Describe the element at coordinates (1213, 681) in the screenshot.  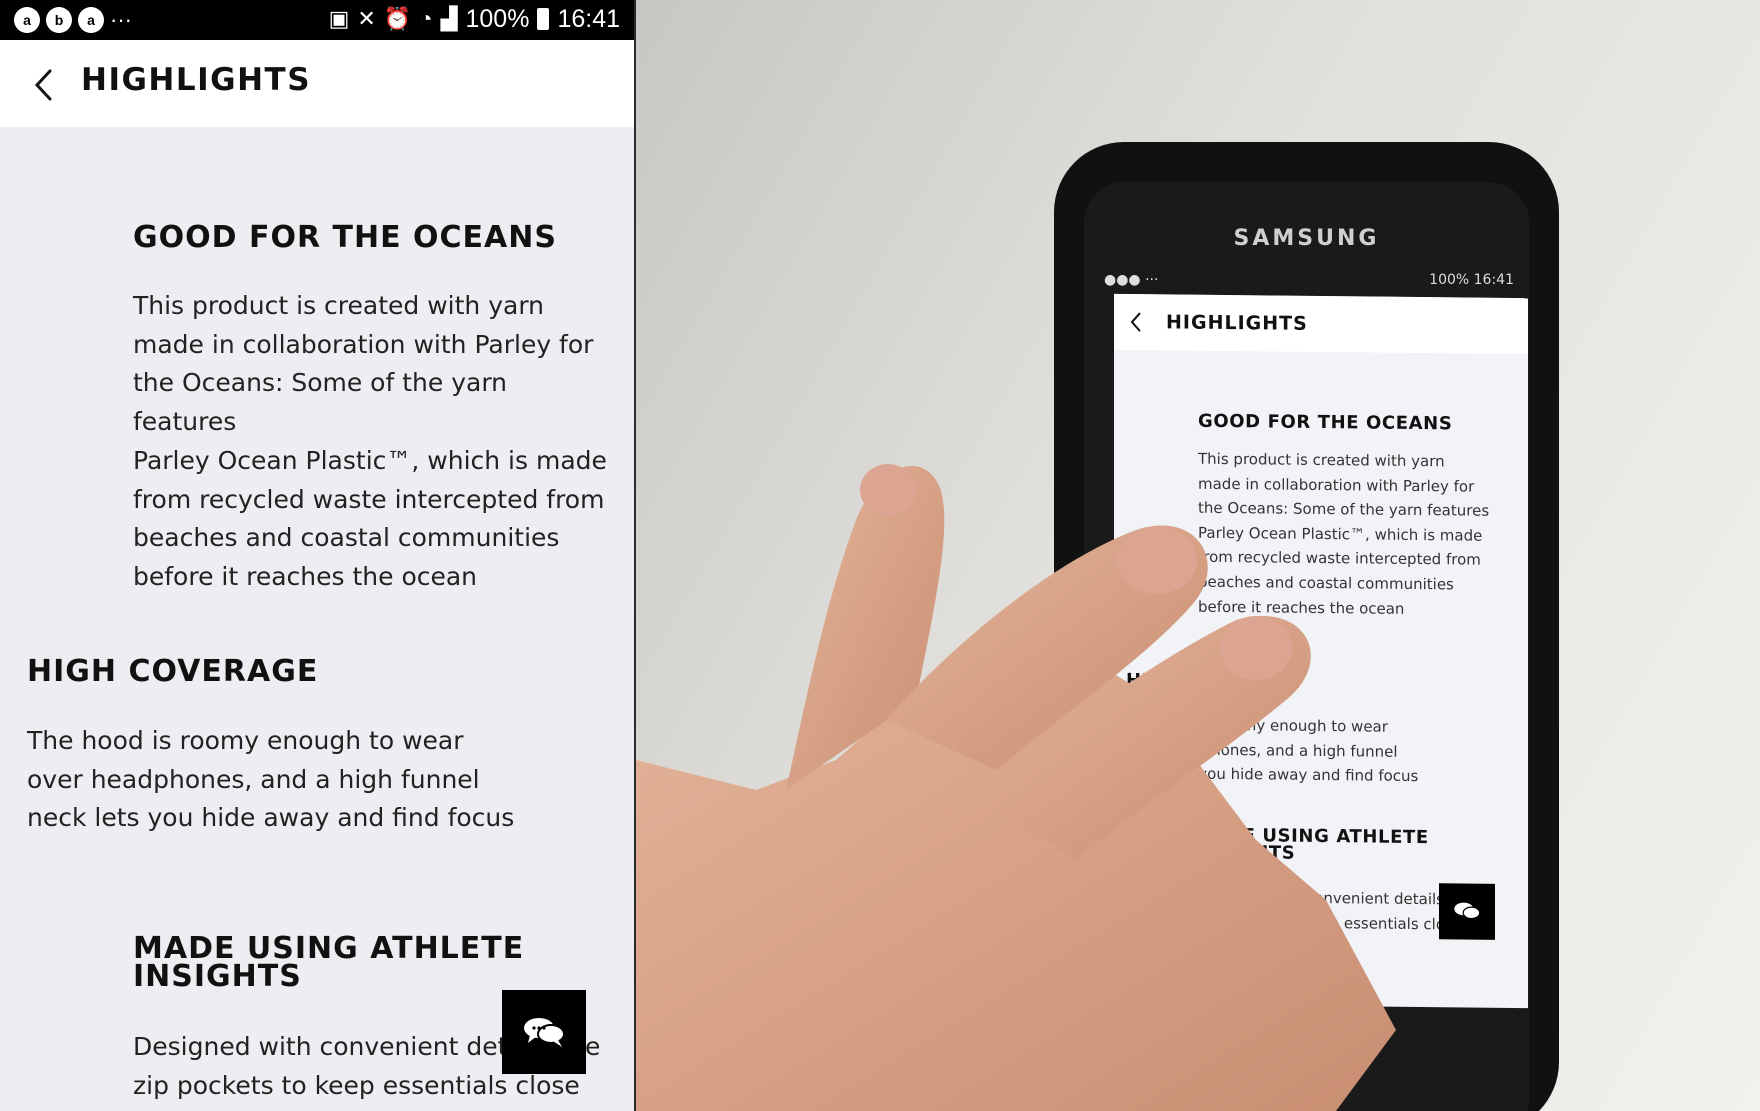
I see `mini-heading-coverage: HIGH COVERAGE` at that location.